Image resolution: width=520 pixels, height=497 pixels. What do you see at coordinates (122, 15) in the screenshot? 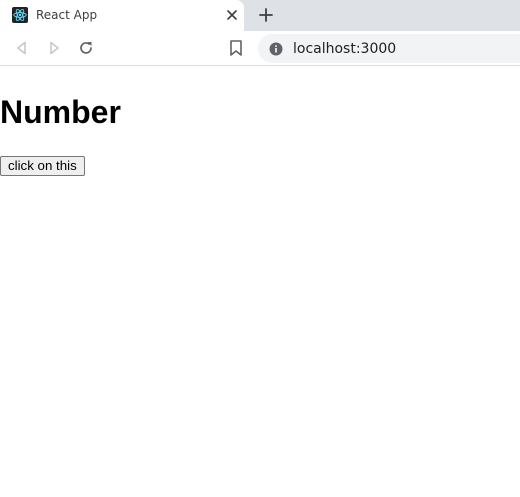
I see `tab-react-app: React App` at bounding box center [122, 15].